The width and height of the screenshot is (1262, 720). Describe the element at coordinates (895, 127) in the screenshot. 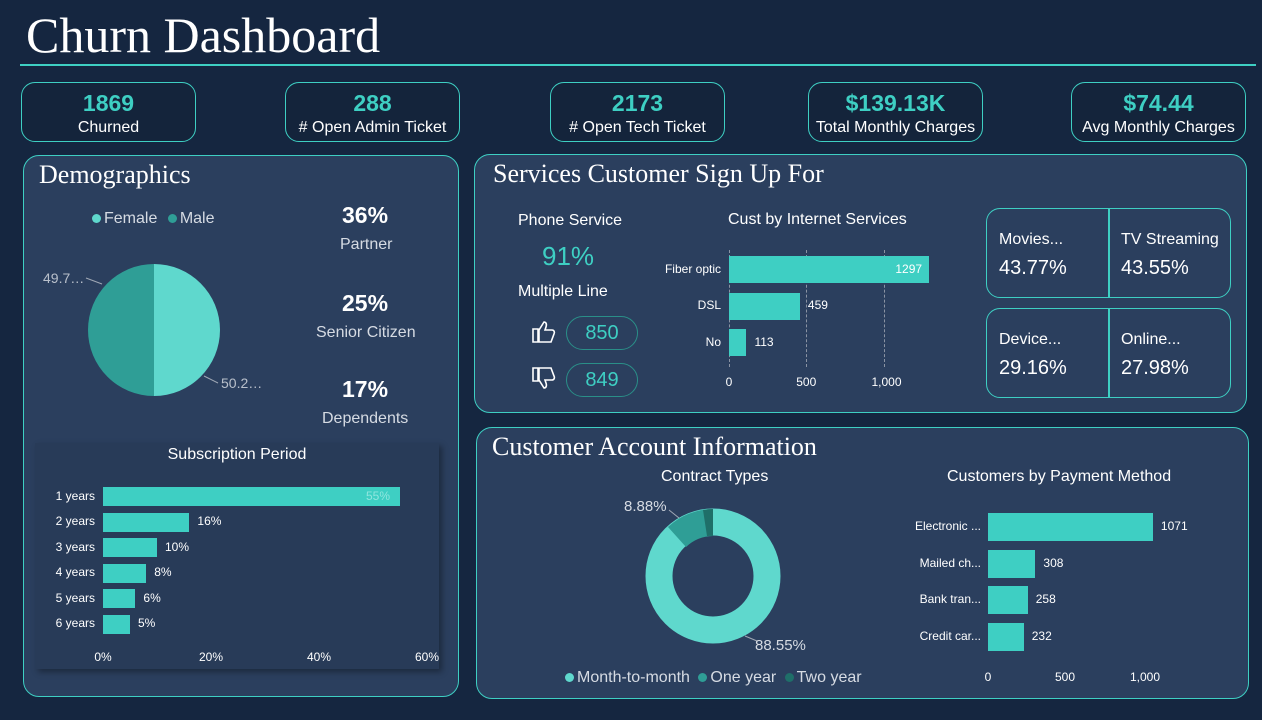

I see `kpi-label: Total Monthly Charges` at that location.